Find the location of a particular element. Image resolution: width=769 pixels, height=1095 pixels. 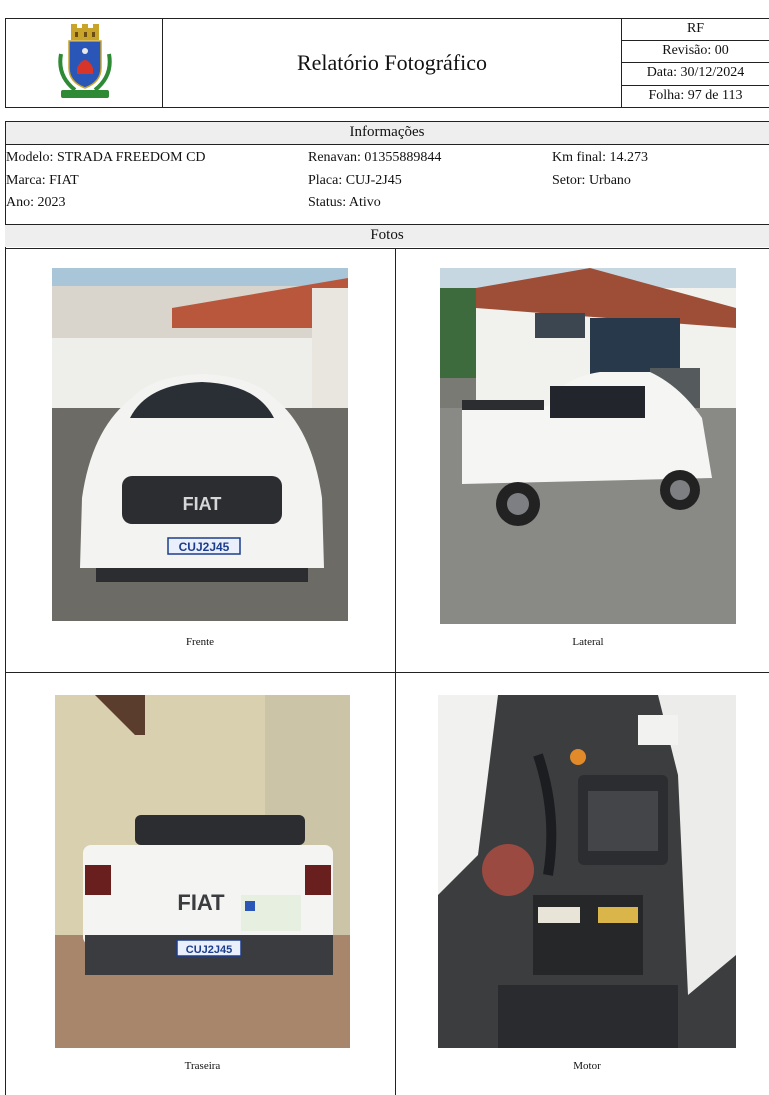

header-left-border is located at coordinates (5, 63).